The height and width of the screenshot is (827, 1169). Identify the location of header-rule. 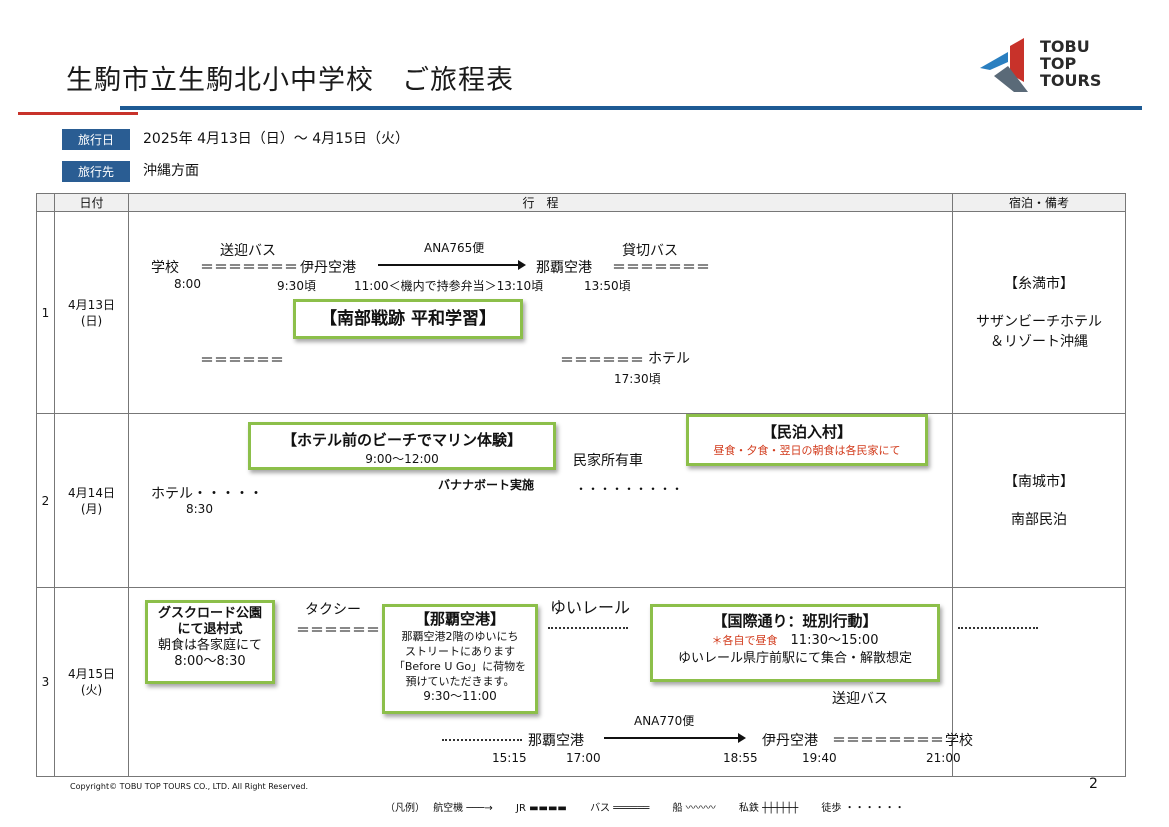
(631, 108).